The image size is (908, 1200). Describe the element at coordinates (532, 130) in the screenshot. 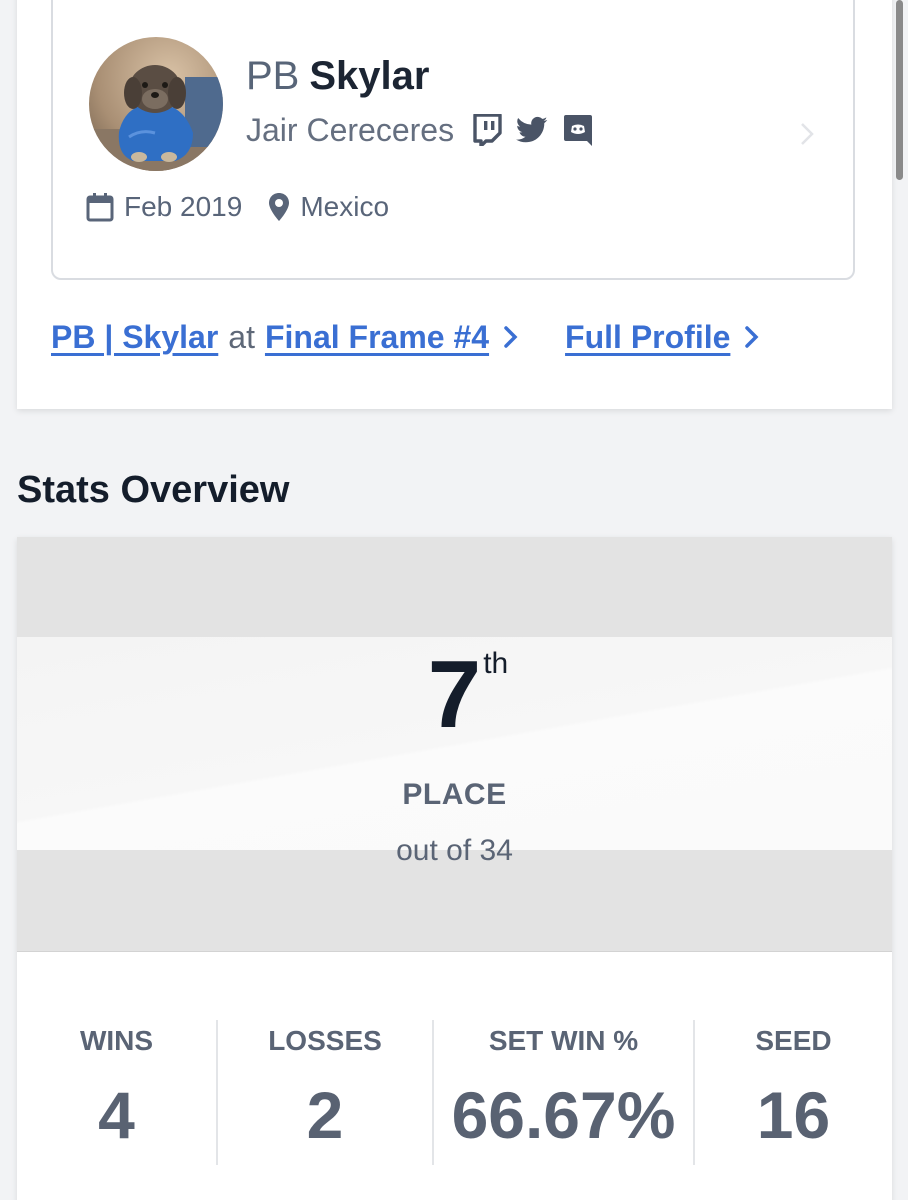

I see `twitter-icon` at that location.